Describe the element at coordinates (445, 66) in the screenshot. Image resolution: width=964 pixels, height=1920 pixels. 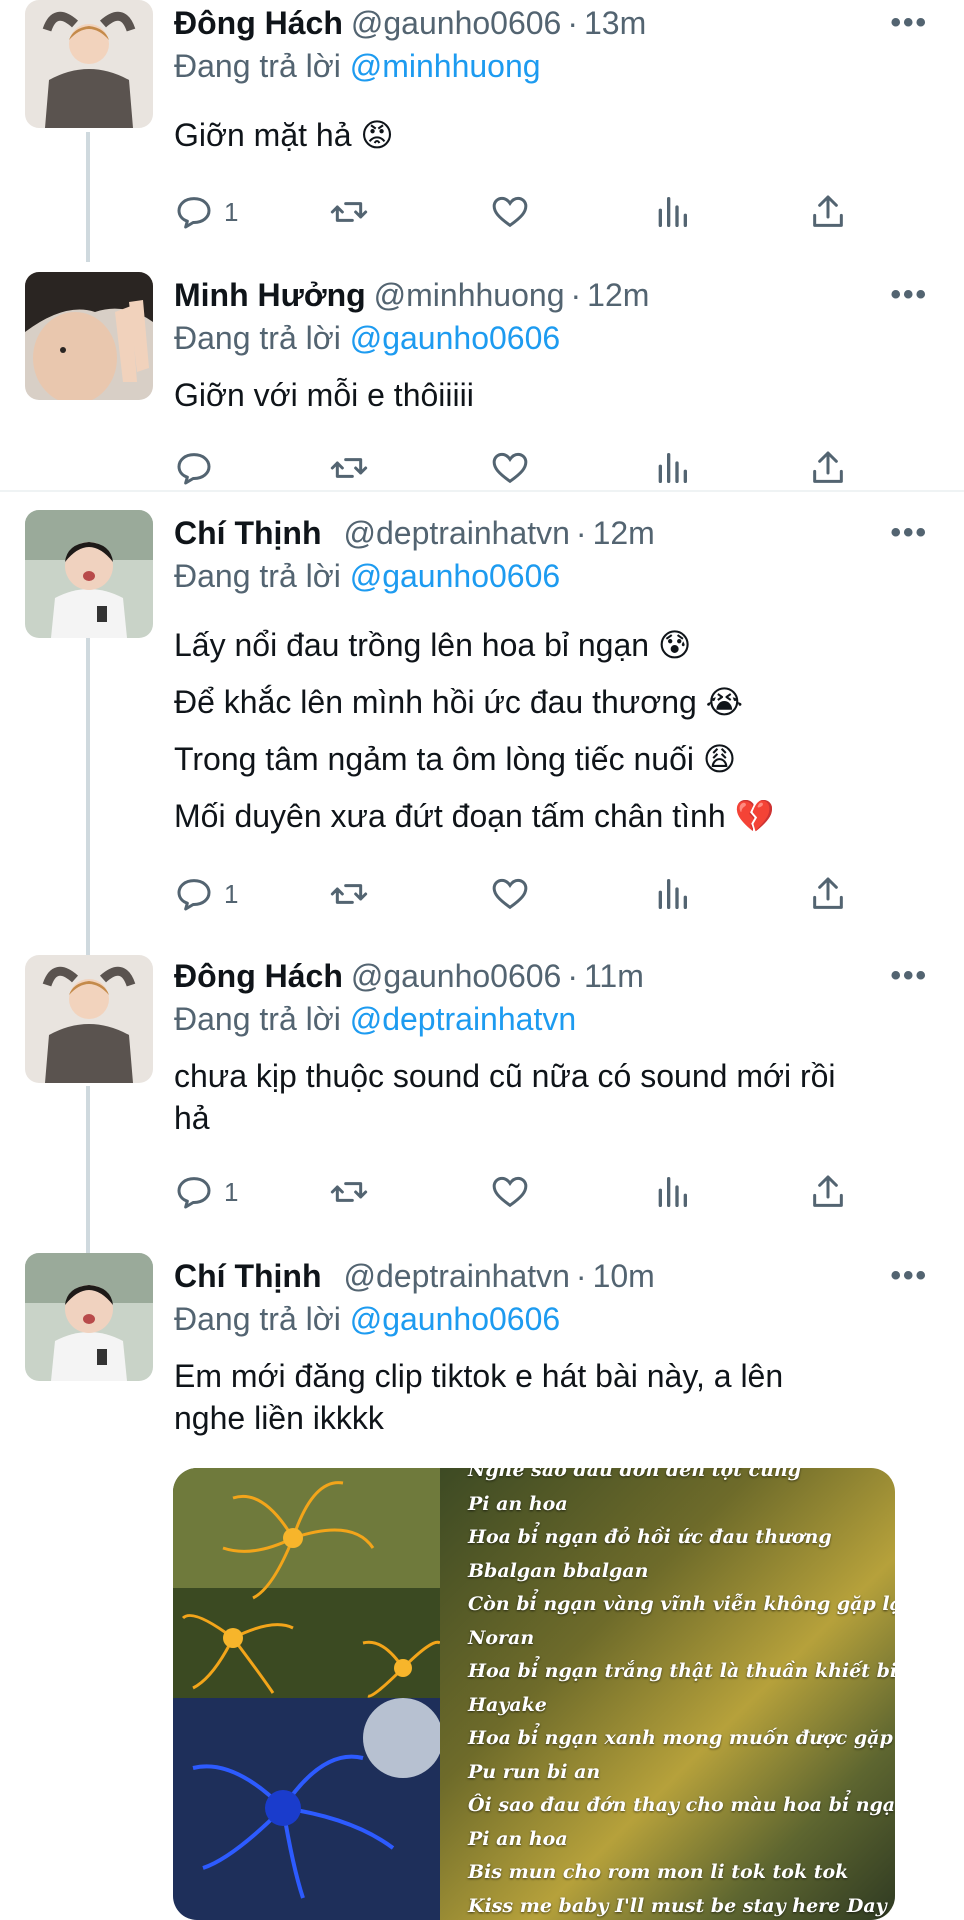
I see `mention-link: @minhhuong` at that location.